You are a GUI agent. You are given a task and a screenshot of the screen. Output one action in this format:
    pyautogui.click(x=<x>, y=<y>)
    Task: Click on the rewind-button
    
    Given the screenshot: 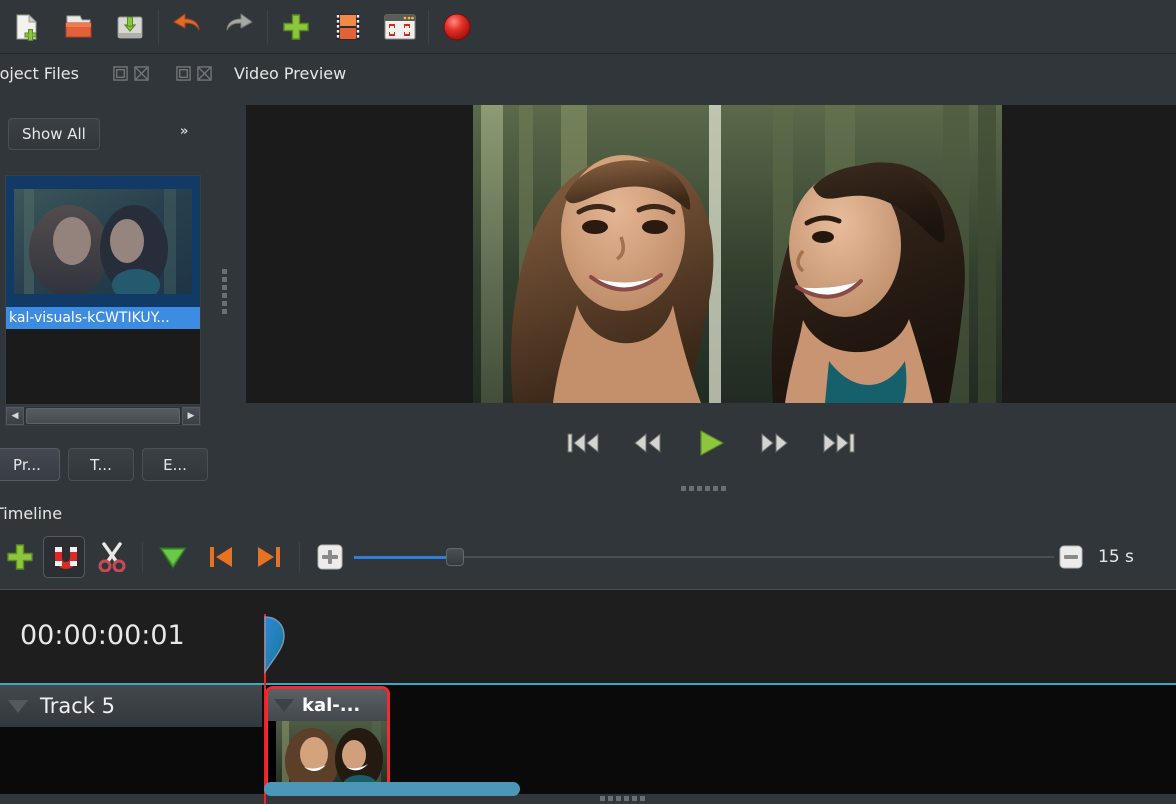 What is the action you would take?
    pyautogui.click(x=647, y=443)
    